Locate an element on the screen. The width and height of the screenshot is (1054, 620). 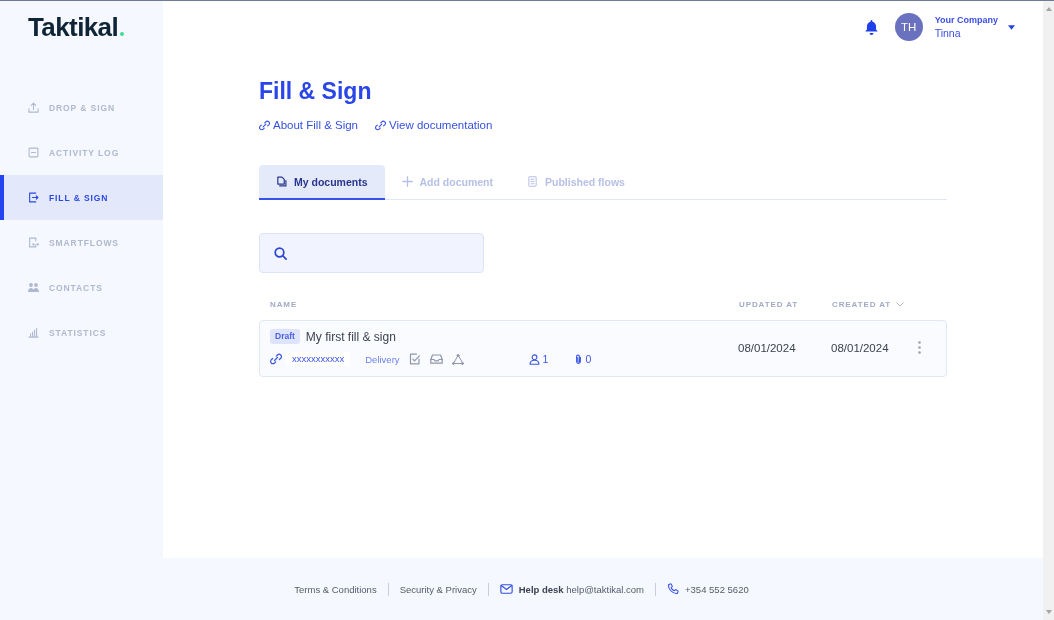
sidebar-item: ACTIVITY LOG is located at coordinates (81, 152).